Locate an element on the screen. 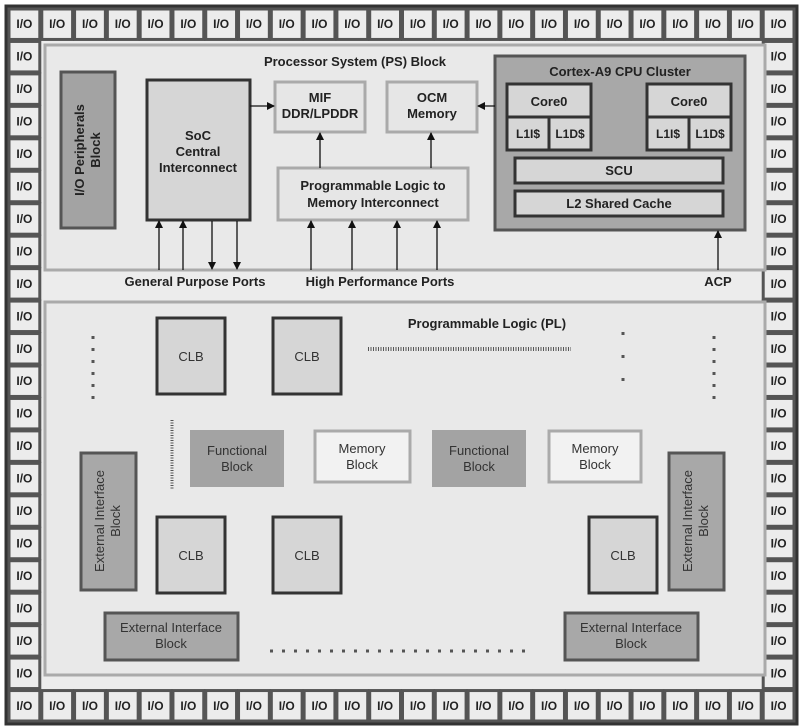  io-peripherals-block: I/O Peripherals Block is located at coordinates (88, 150).